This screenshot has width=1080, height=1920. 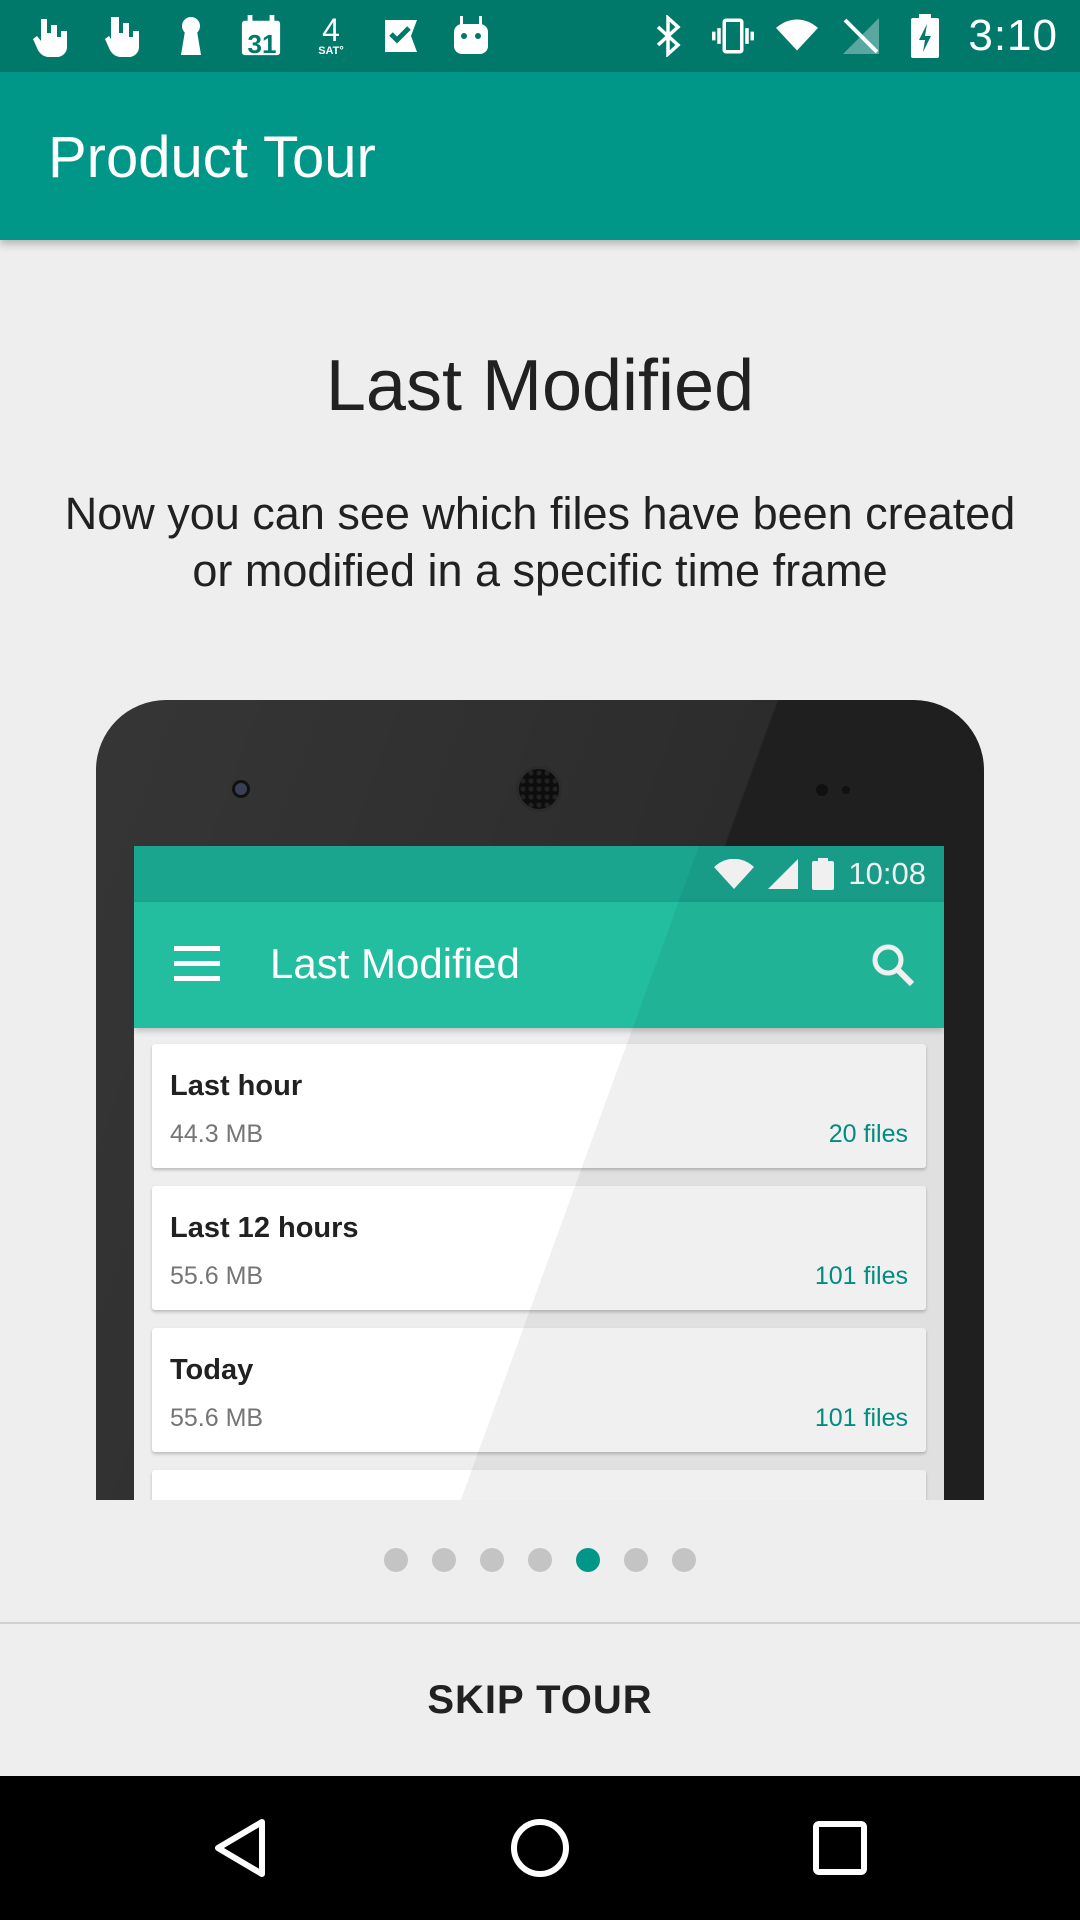 I want to click on mock-battery-icon, so click(x=823, y=874).